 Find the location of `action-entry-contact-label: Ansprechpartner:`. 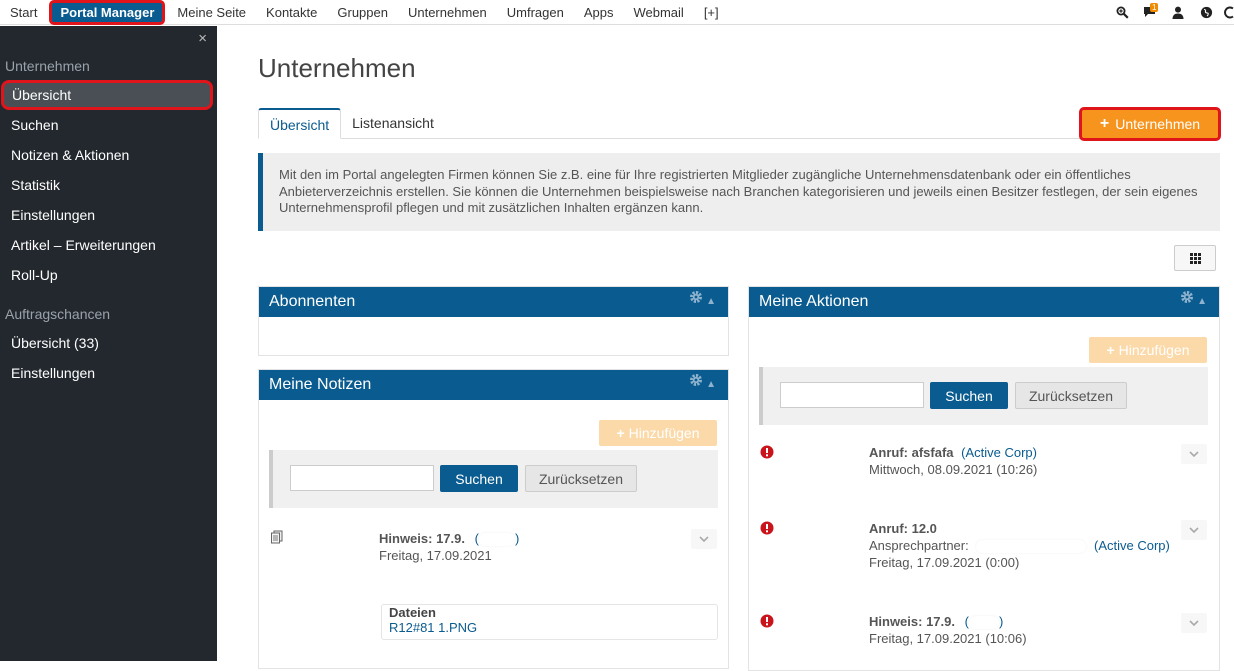

action-entry-contact-label: Ansprechpartner: is located at coordinates (919, 545).